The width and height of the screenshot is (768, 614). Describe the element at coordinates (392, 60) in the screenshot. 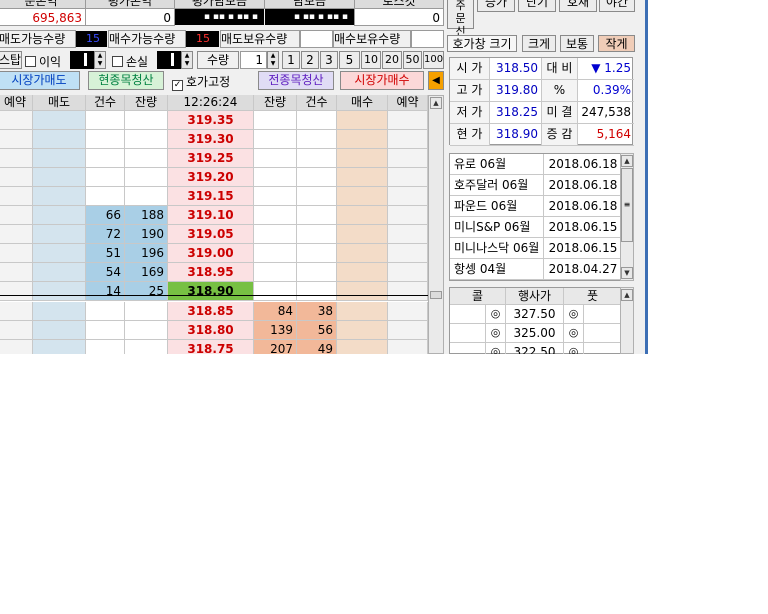

I see `qty-preset-20: 20` at that location.